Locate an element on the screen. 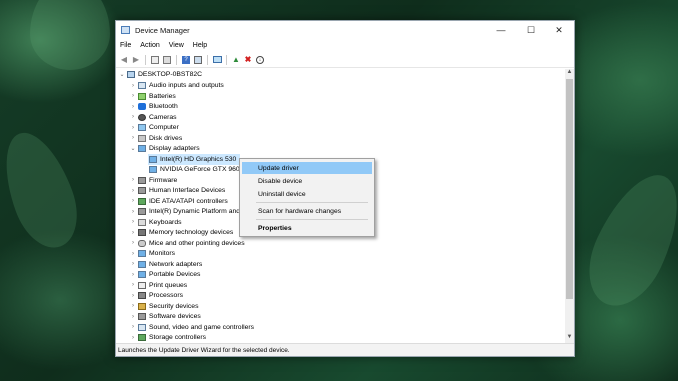  menu-file: File is located at coordinates (125, 45).